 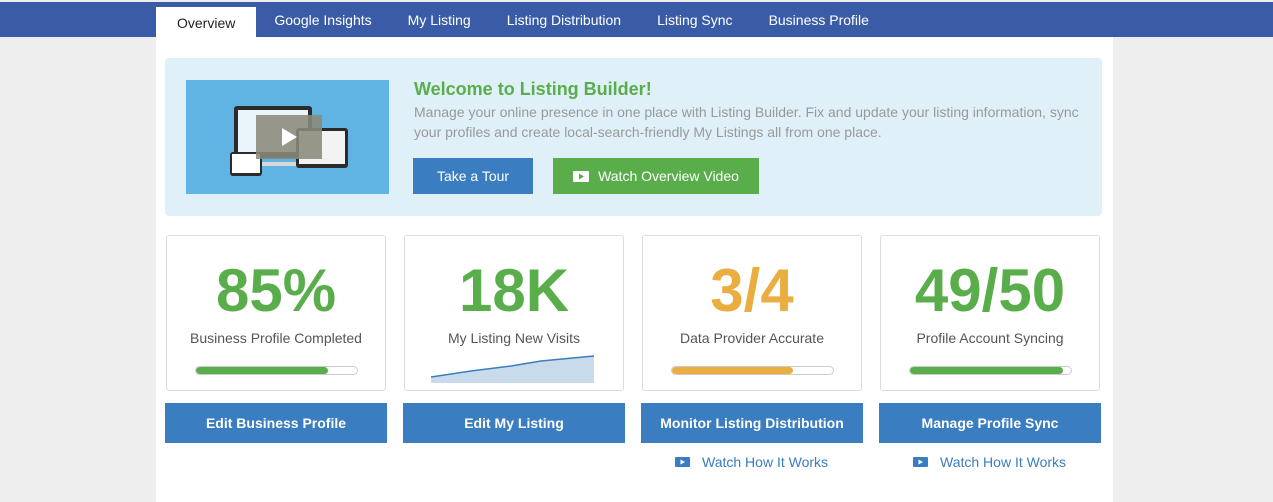 I want to click on tab-google-insights: Google Insights, so click(x=322, y=19).